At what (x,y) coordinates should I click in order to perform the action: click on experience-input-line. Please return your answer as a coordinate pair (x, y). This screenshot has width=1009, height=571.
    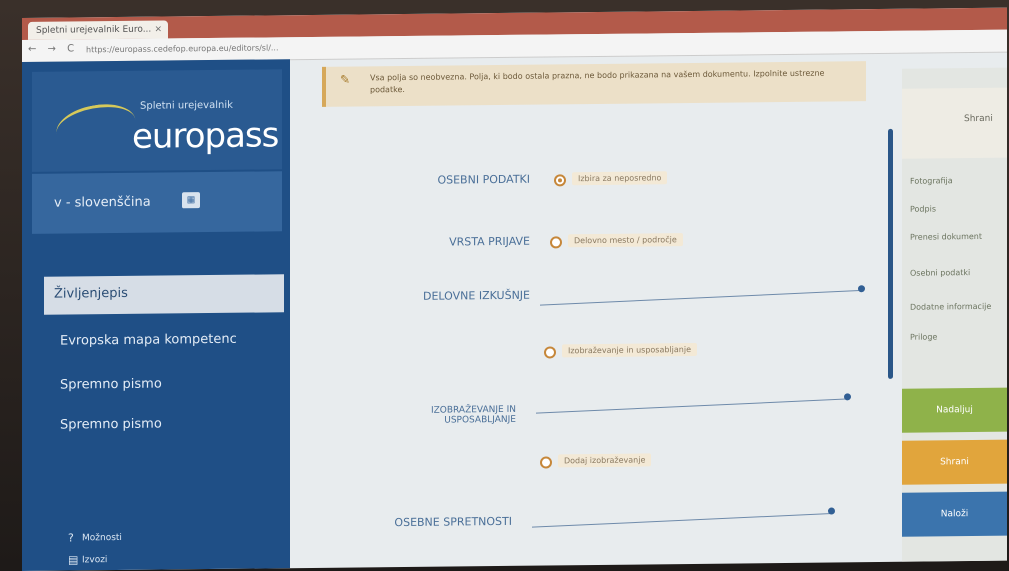
    Looking at the image, I should click on (699, 298).